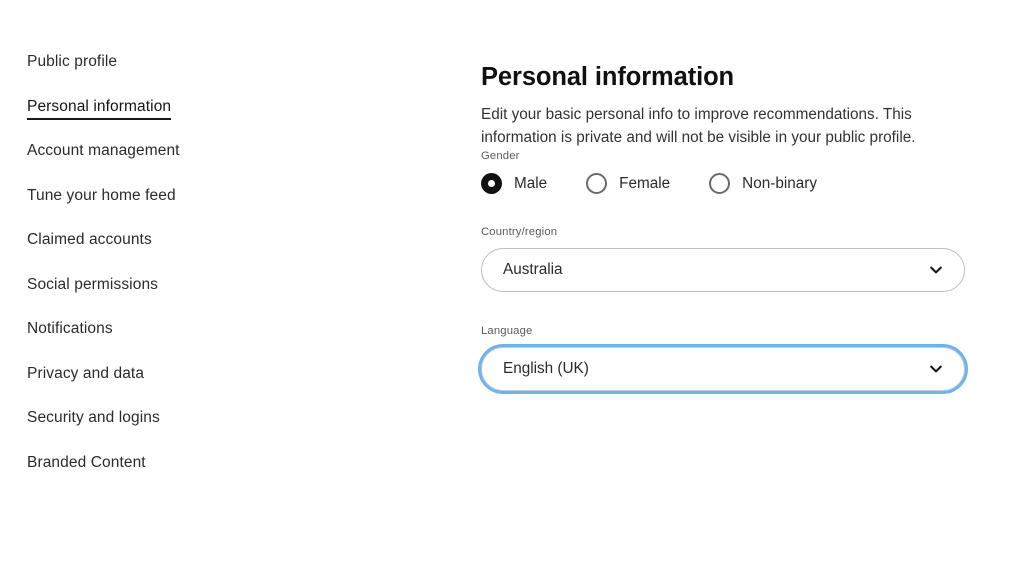 This screenshot has width=1024, height=576. I want to click on gender-option-non-binary: Non-binary, so click(763, 183).